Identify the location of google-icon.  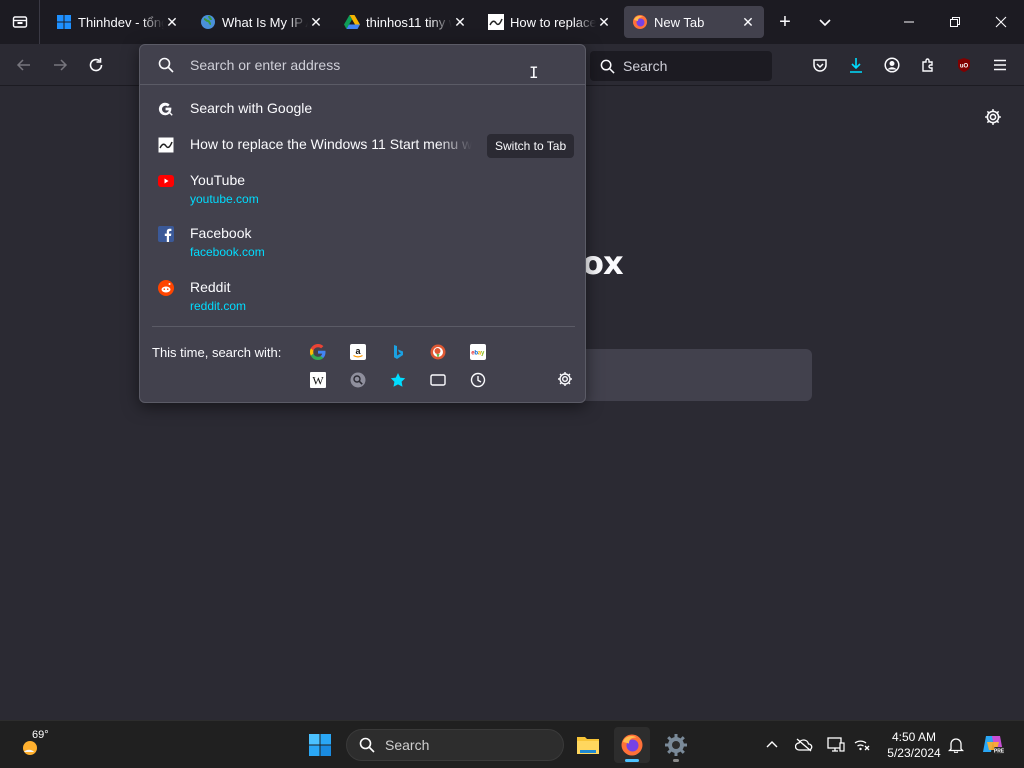
(318, 352).